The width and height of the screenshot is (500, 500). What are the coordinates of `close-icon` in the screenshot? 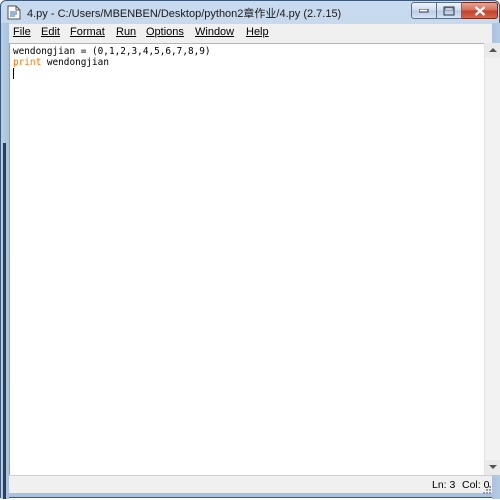 It's located at (479, 10).